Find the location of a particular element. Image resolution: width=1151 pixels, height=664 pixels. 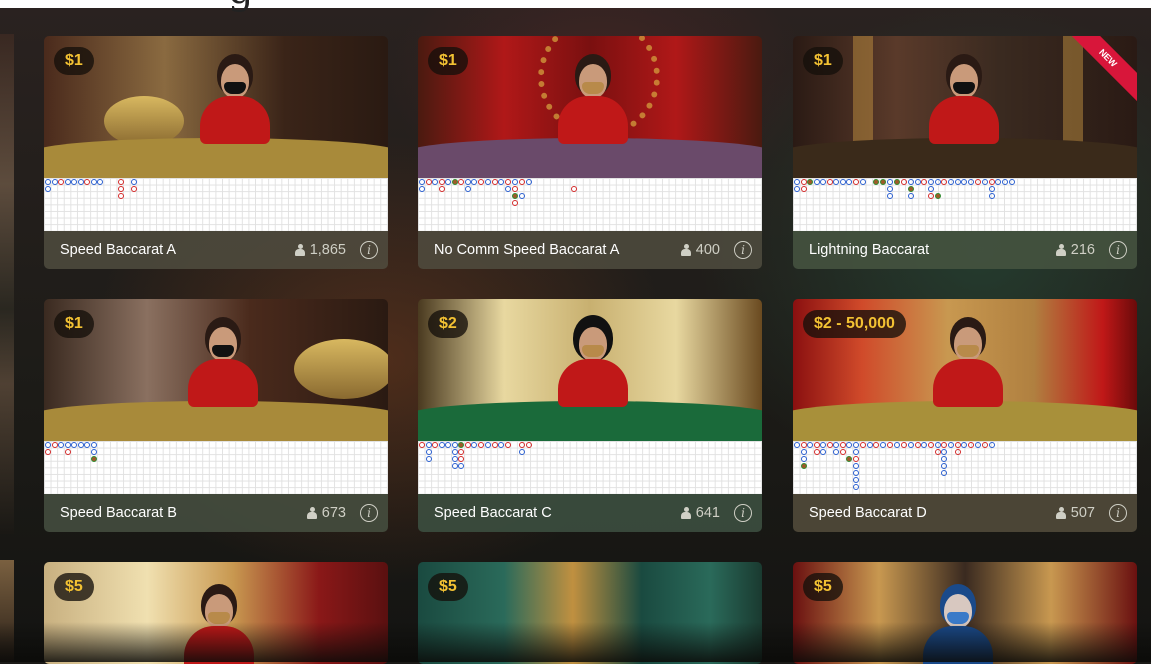

left-partial-tile-bottom is located at coordinates (7, 611).